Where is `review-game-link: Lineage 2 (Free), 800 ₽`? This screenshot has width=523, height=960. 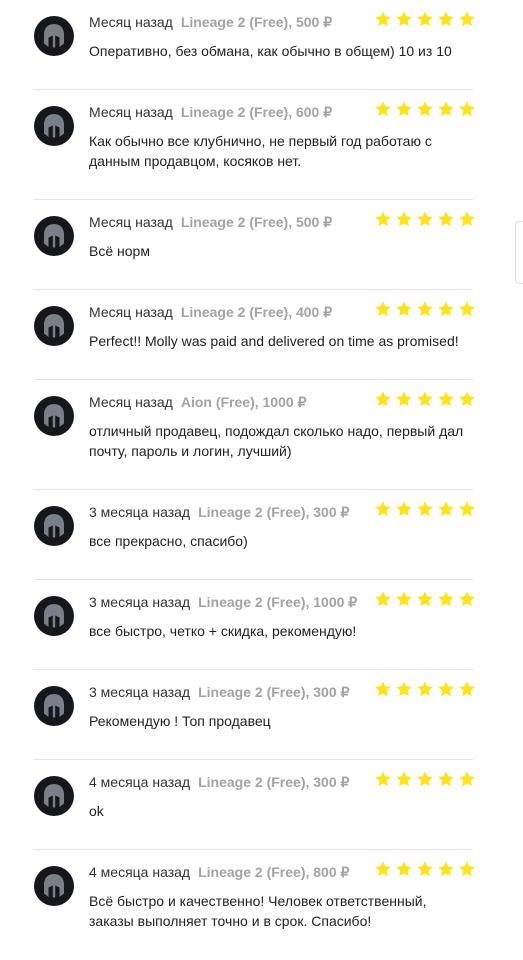 review-game-link: Lineage 2 (Free), 800 ₽ is located at coordinates (273, 872).